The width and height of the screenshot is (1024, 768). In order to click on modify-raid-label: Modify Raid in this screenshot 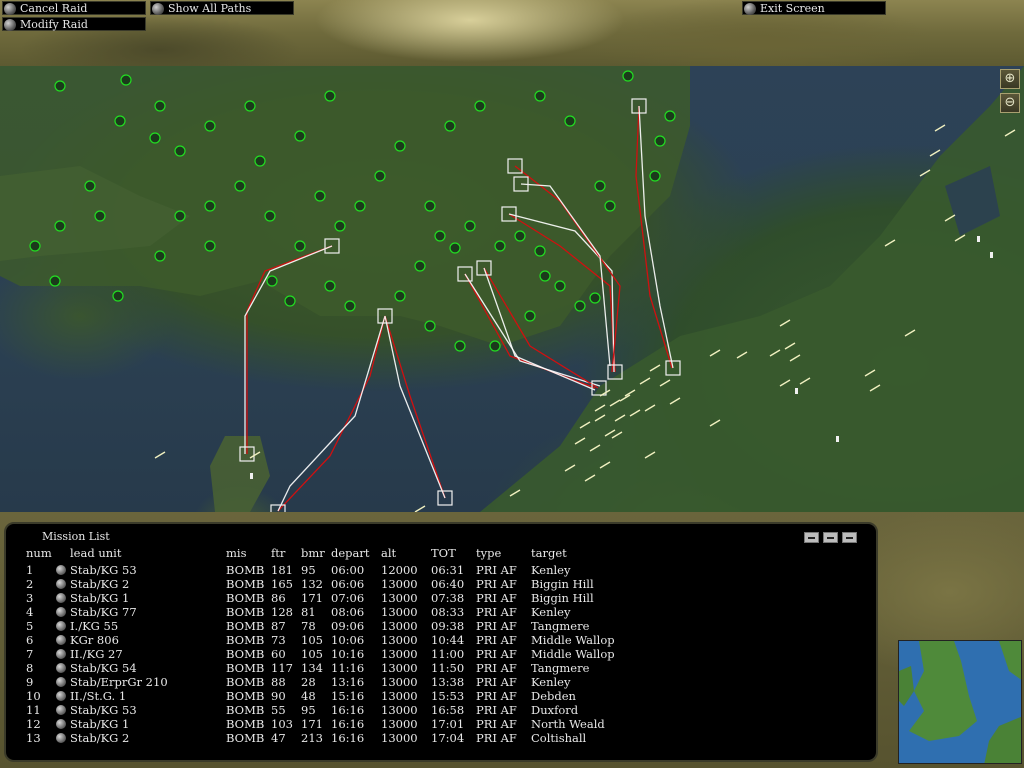, I will do `click(54, 24)`.